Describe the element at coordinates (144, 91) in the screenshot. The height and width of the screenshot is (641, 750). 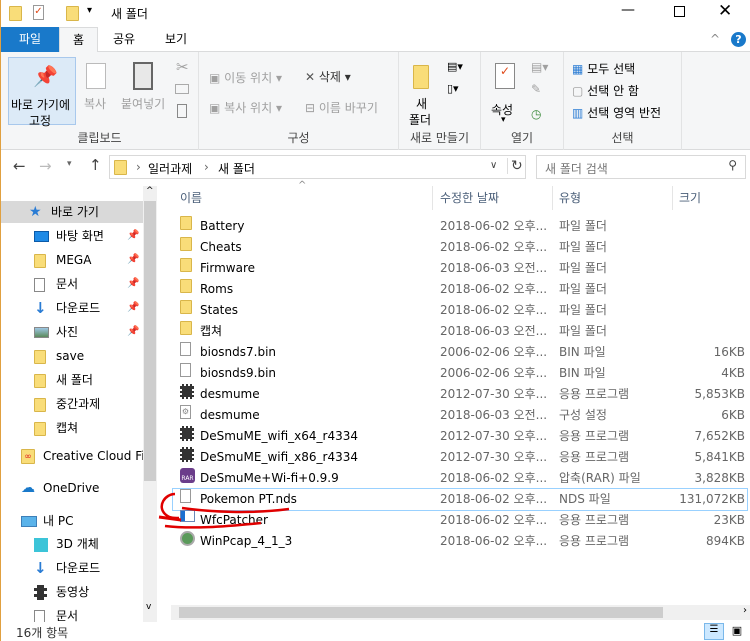
I see `paste-button: 붙여넣기` at that location.